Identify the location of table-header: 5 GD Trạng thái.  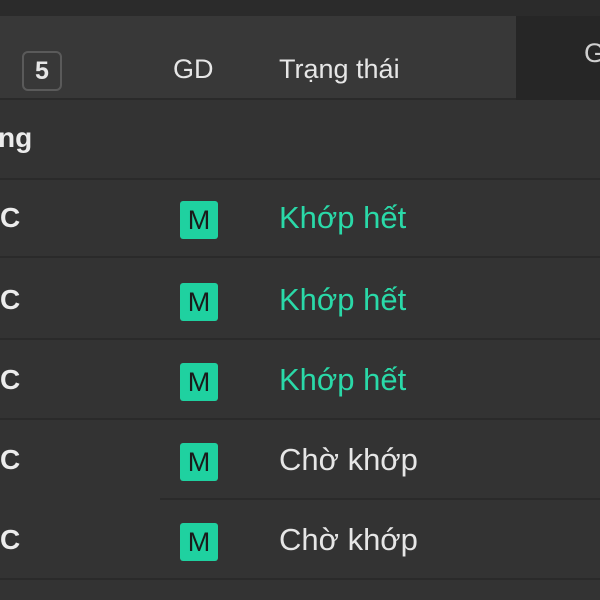
(300, 58).